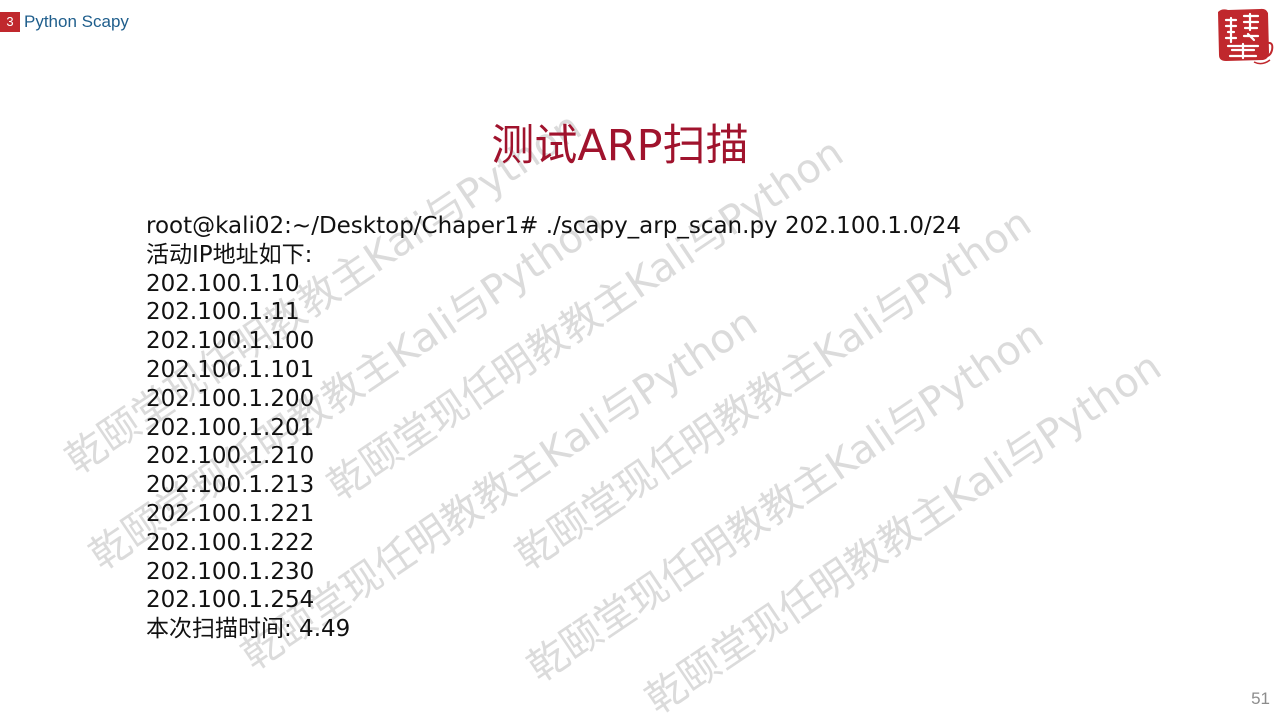  I want to click on ip-line: 202.100.1.230, so click(230, 571).